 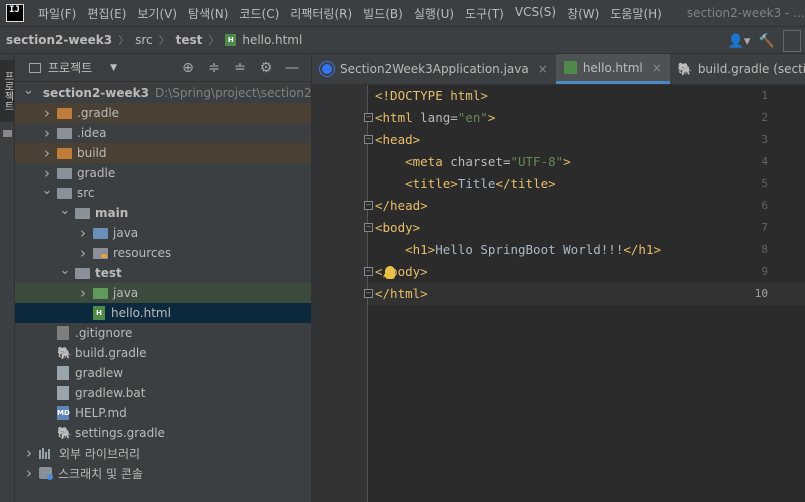 I want to click on test-folder-icon, so click(x=100, y=293).